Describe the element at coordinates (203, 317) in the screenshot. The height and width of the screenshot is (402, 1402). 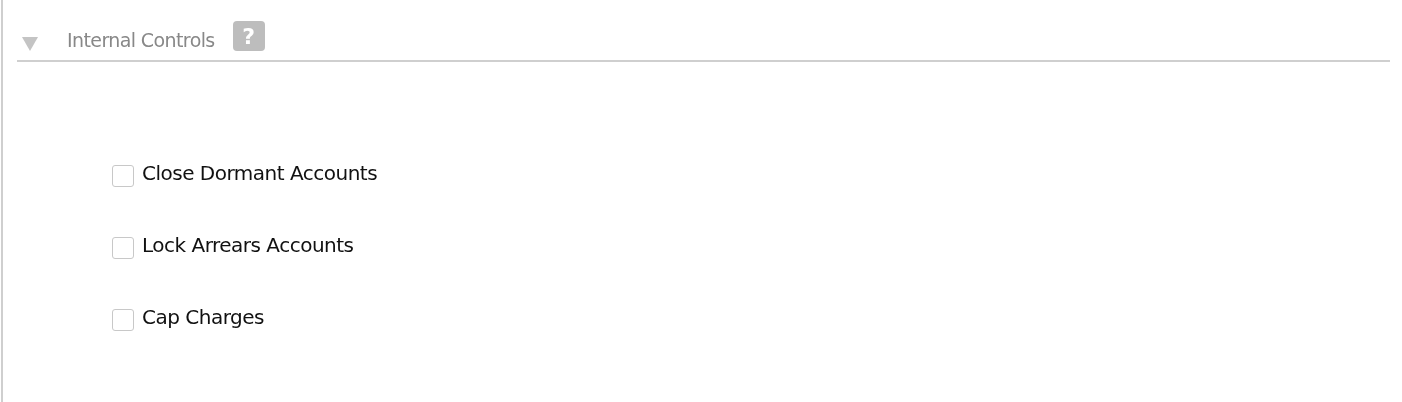
I see `checkbox-label: Cap Charges` at that location.